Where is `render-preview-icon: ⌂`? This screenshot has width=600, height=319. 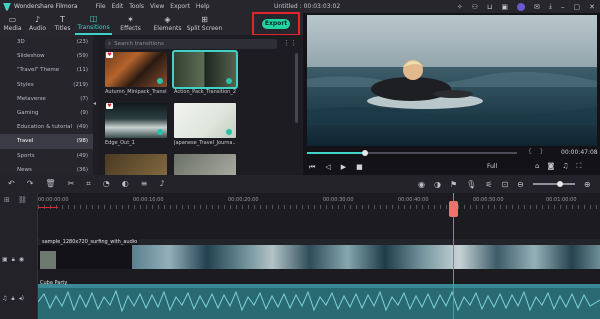
render-preview-icon: ⌂ is located at coordinates (537, 166).